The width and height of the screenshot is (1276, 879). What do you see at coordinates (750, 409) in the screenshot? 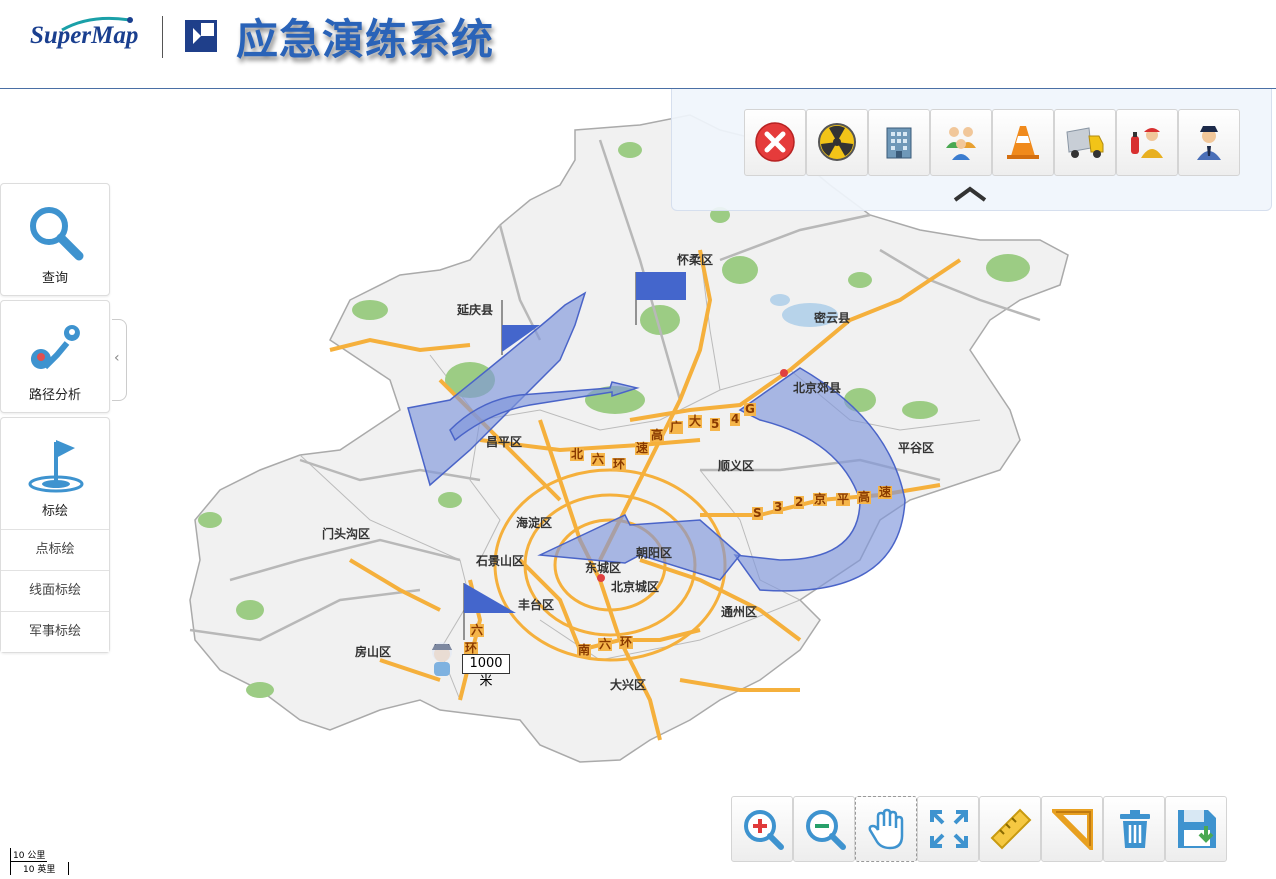
I see `road-label: G` at bounding box center [750, 409].